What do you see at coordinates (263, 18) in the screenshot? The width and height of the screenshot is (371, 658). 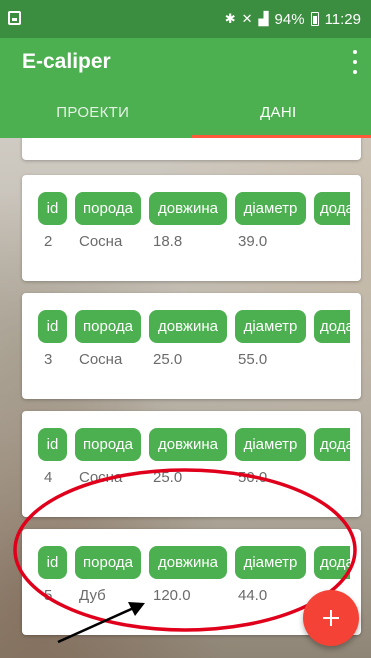 I see `signal-icon: ▟` at bounding box center [263, 18].